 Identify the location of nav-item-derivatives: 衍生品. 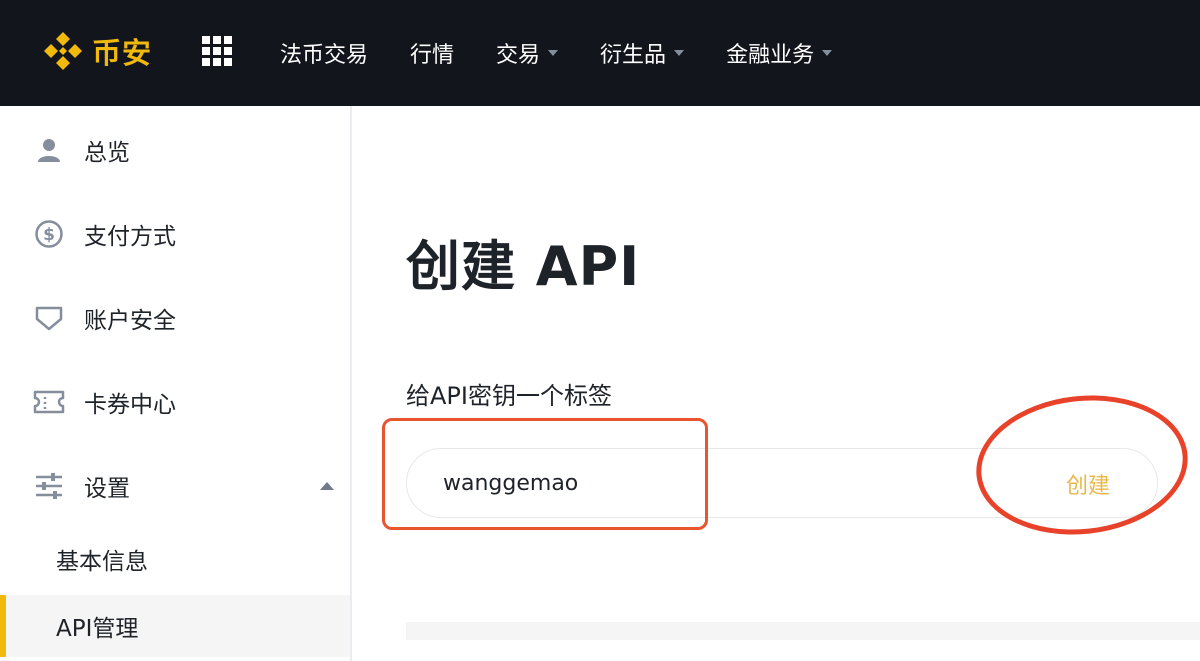
(642, 53).